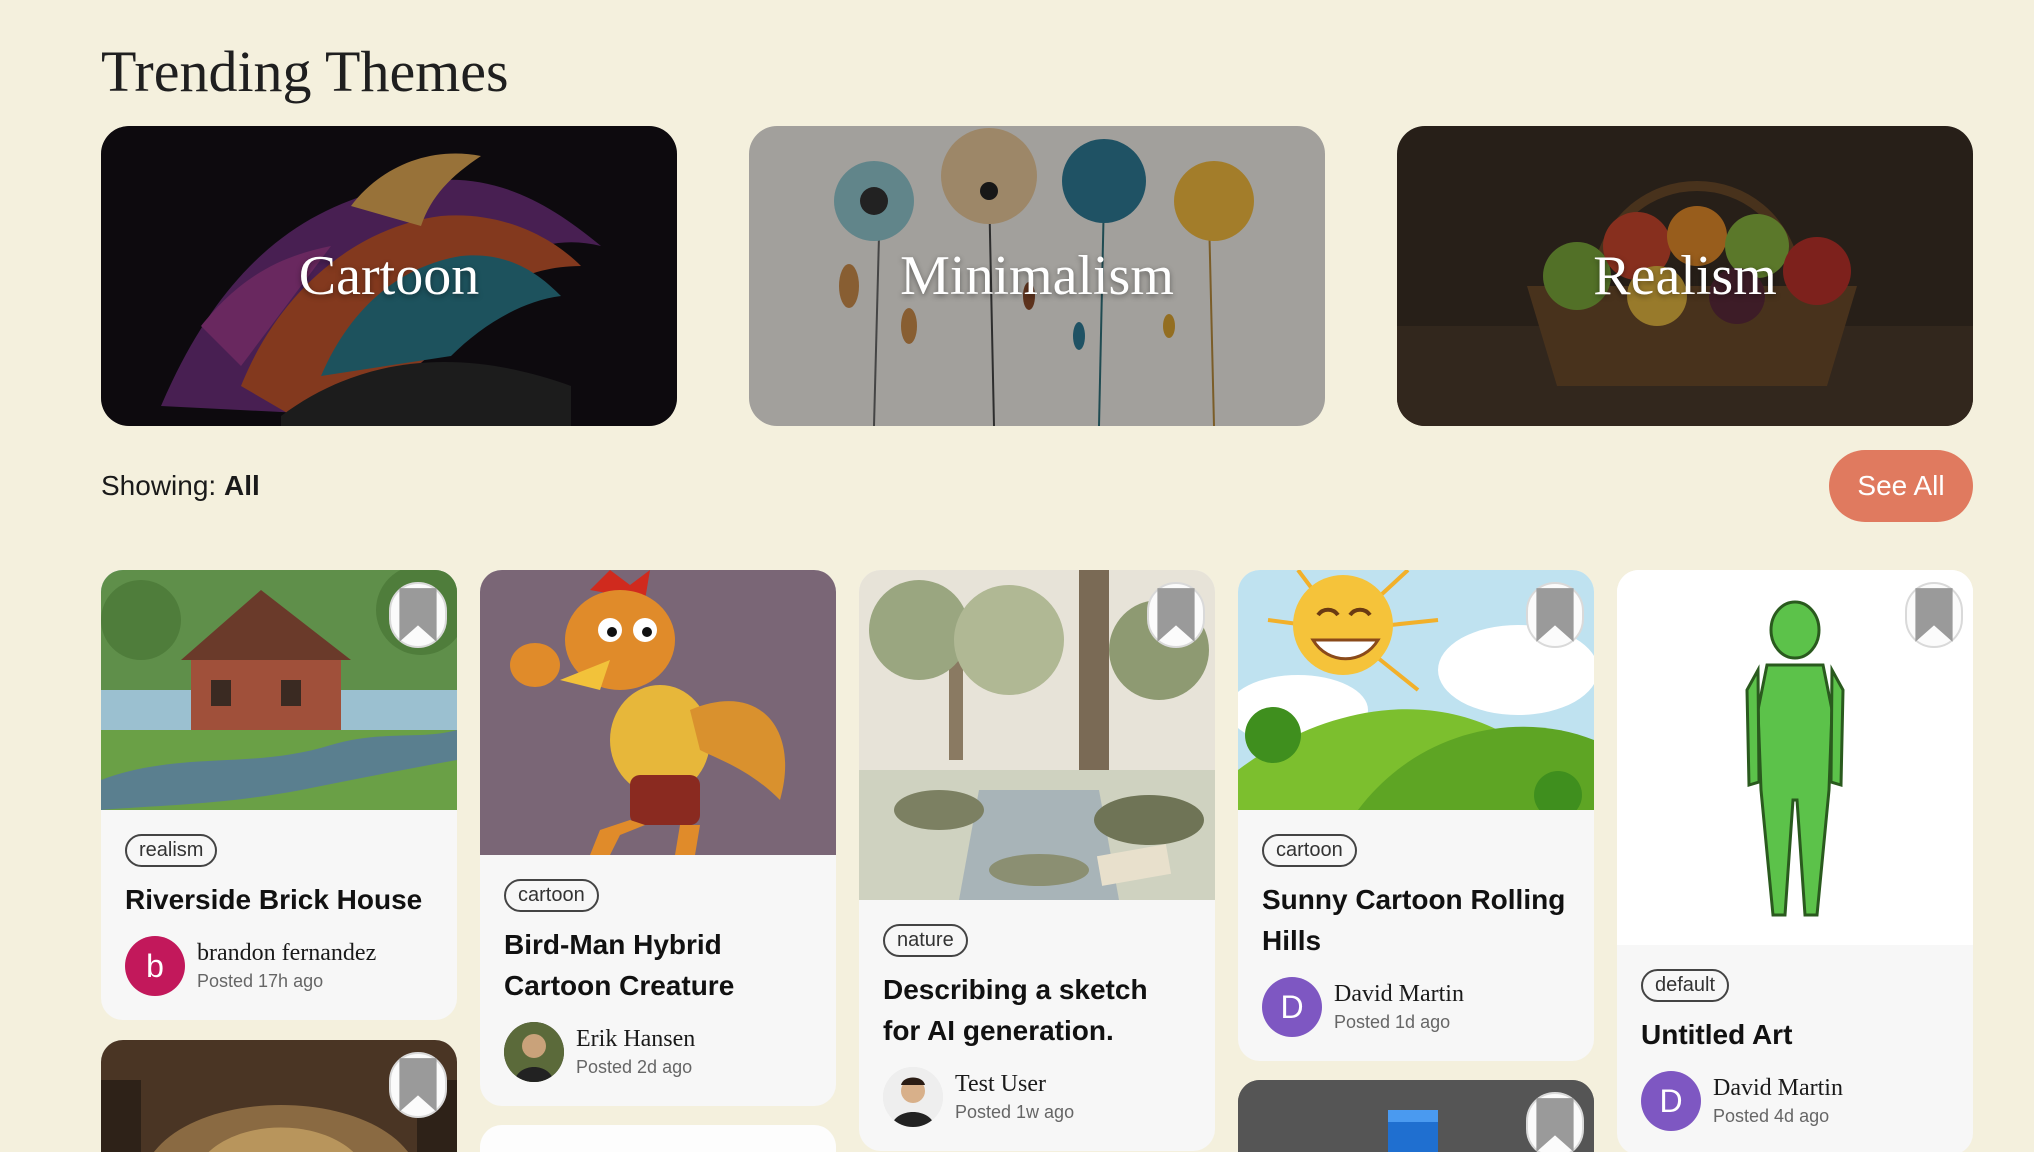 The image size is (2034, 1152). I want to click on card-title: Describing a sketch for AI generation., so click(1015, 1010).